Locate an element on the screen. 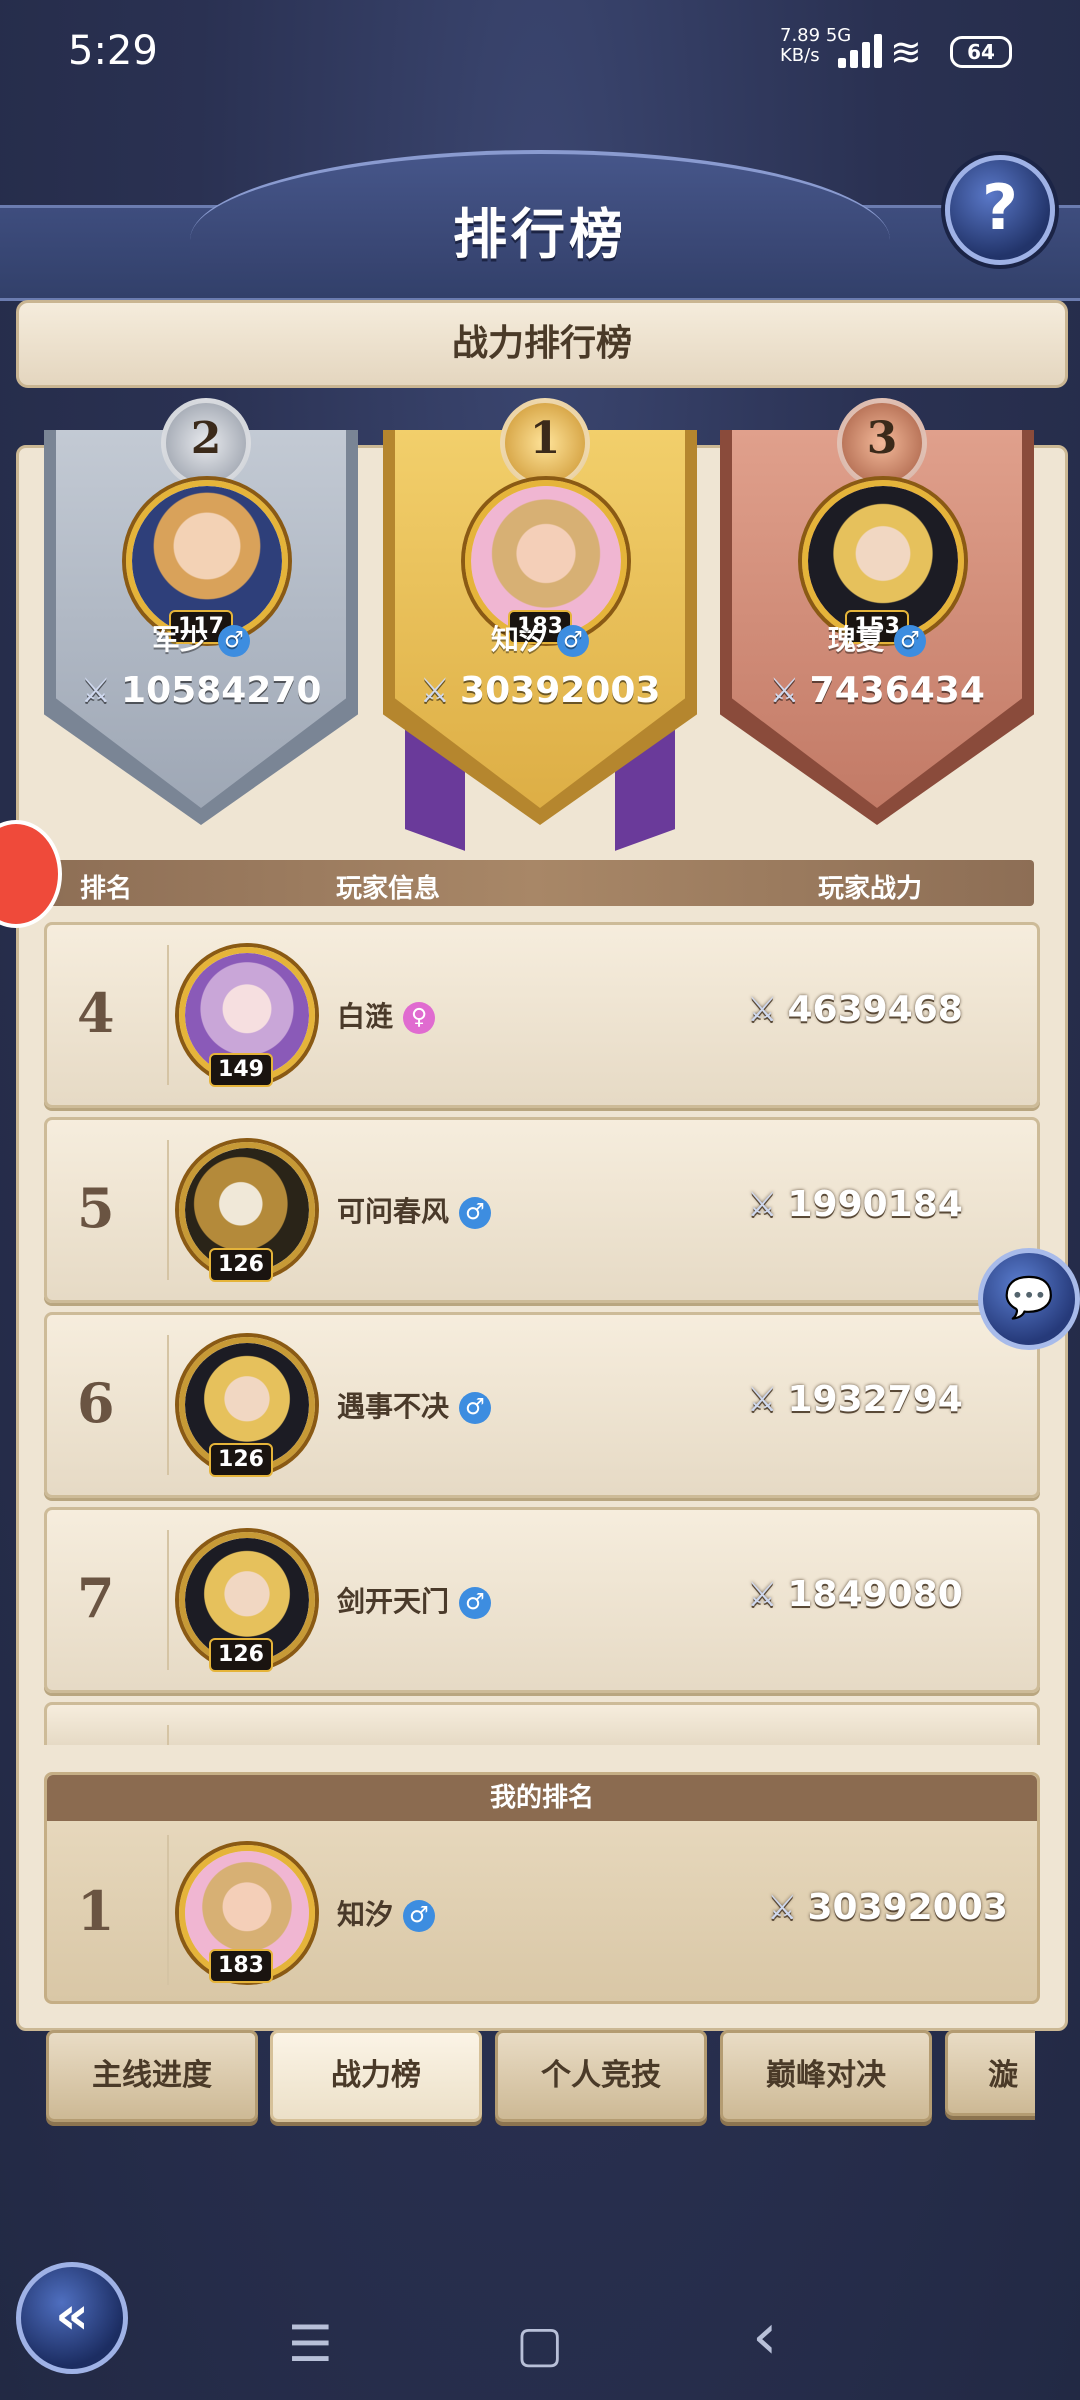  rank-number: 5 is located at coordinates (96, 1208).